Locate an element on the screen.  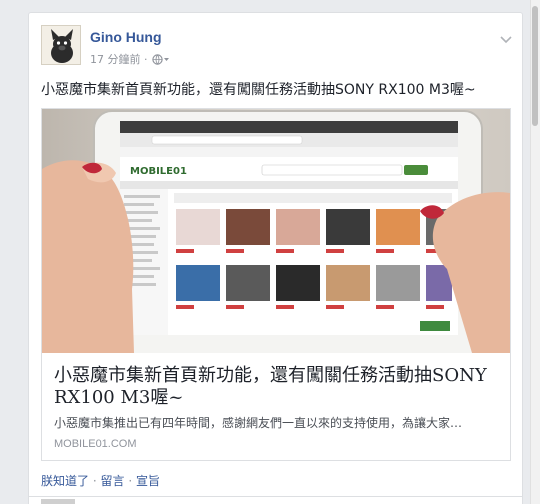
post-meta: 17 分鐘前 · is located at coordinates (130, 59).